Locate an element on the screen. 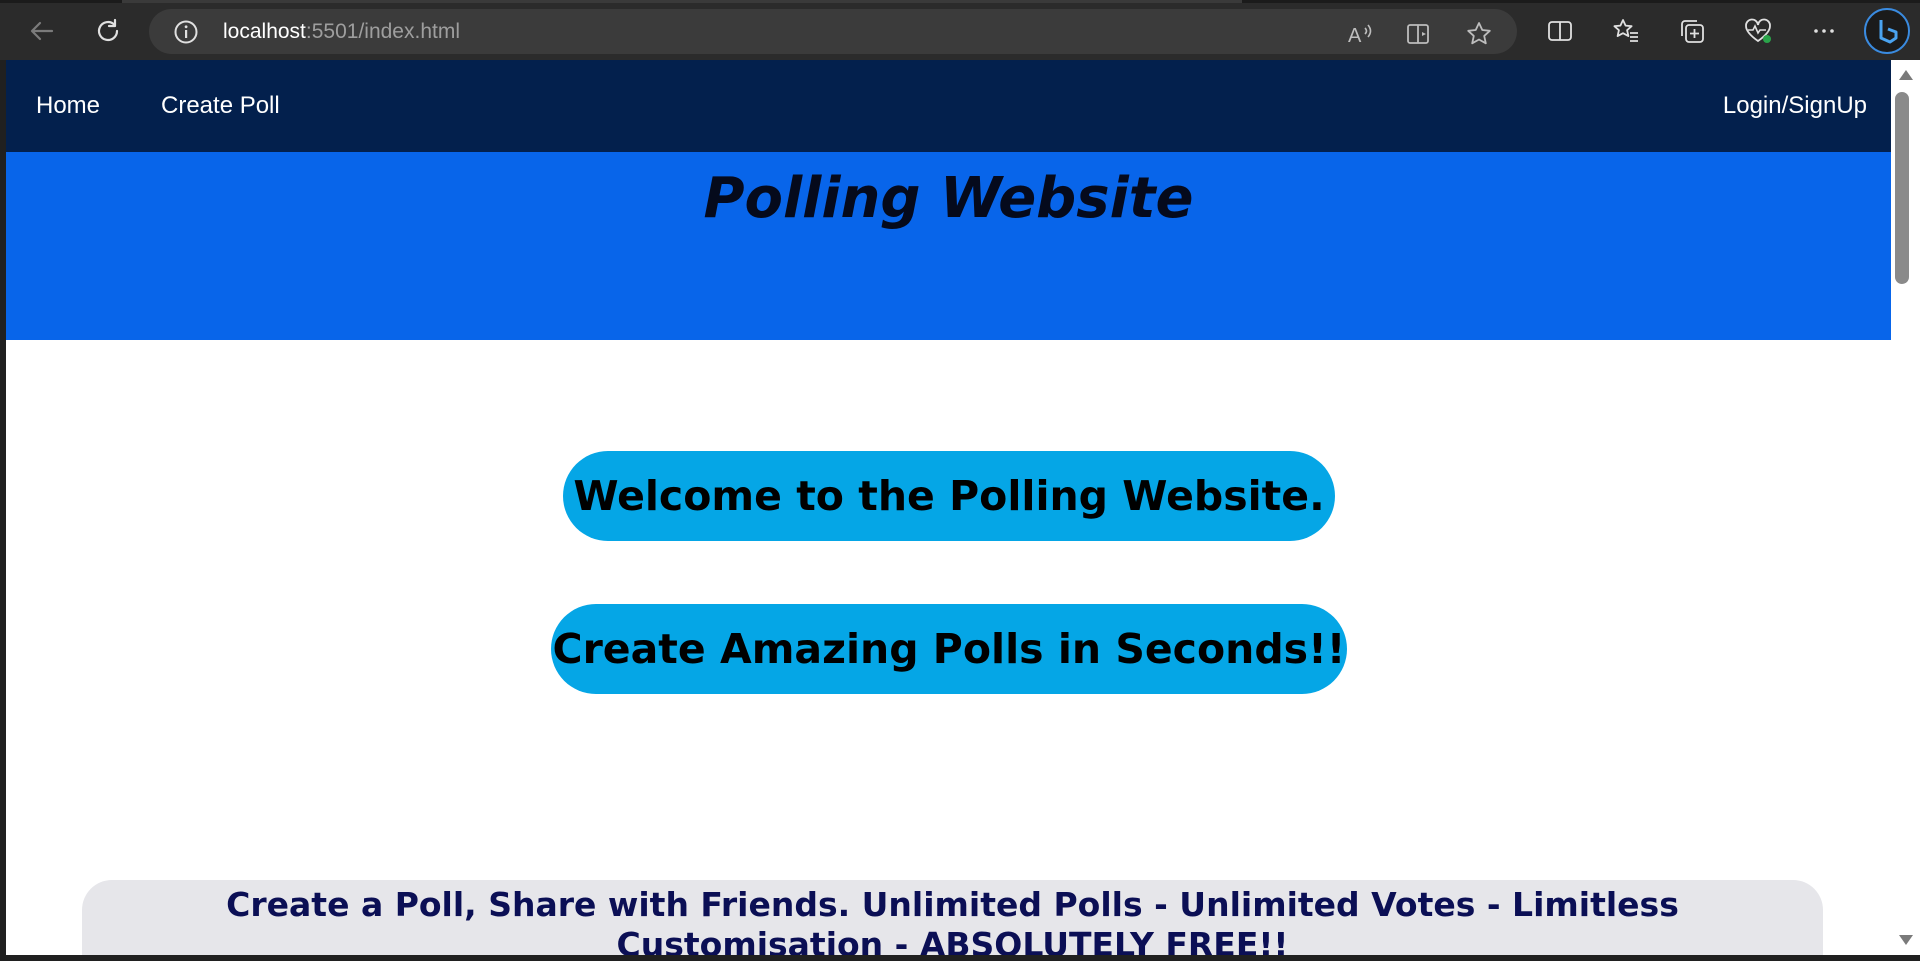 The height and width of the screenshot is (961, 1920). tagline-heading: Create Amazing Polls in Seconds!! is located at coordinates (949, 649).